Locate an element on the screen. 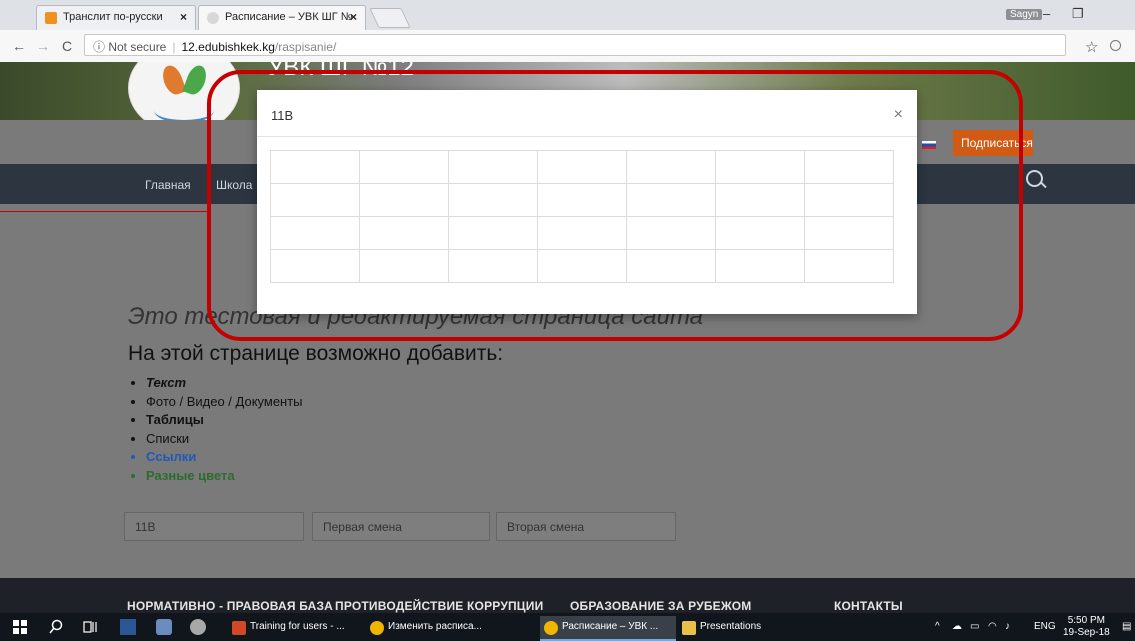 Image resolution: width=1135 pixels, height=641 pixels. list-item: Разные цвета is located at coordinates (224, 476).